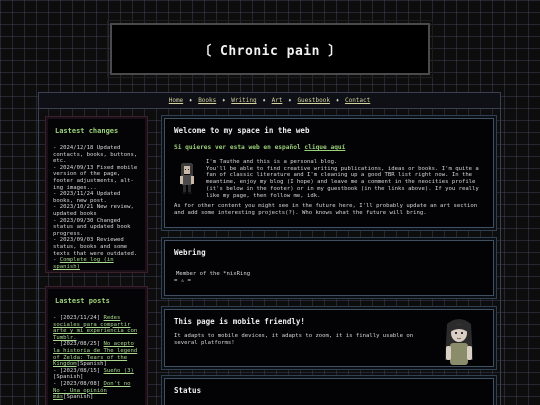 The width and height of the screenshot is (540, 405). I want to click on full-log-link: Complete log (in spanish), so click(83, 263).